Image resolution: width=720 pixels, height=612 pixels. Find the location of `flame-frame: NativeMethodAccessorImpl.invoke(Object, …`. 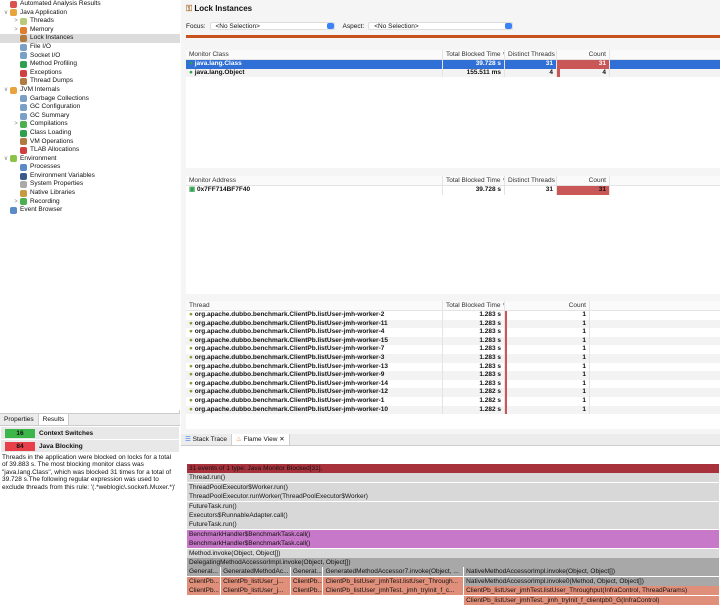

flame-frame: NativeMethodAccessorImpl.invoke(Object, … is located at coordinates (592, 572).